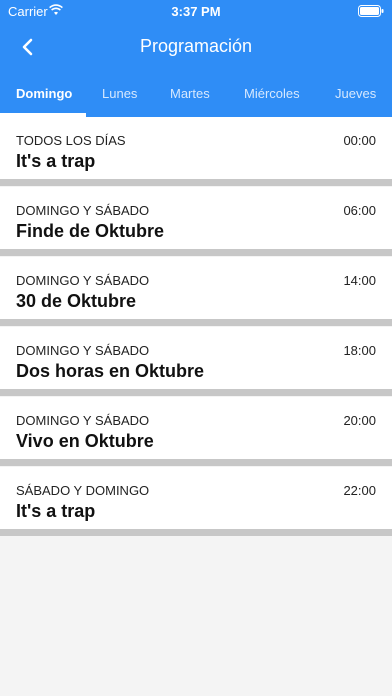 Image resolution: width=392 pixels, height=696 pixels. What do you see at coordinates (196, 431) in the screenshot?
I see `schedule-item: DOMINGO Y SÁBADO 20:00 Vivo en Oktubre` at bounding box center [196, 431].